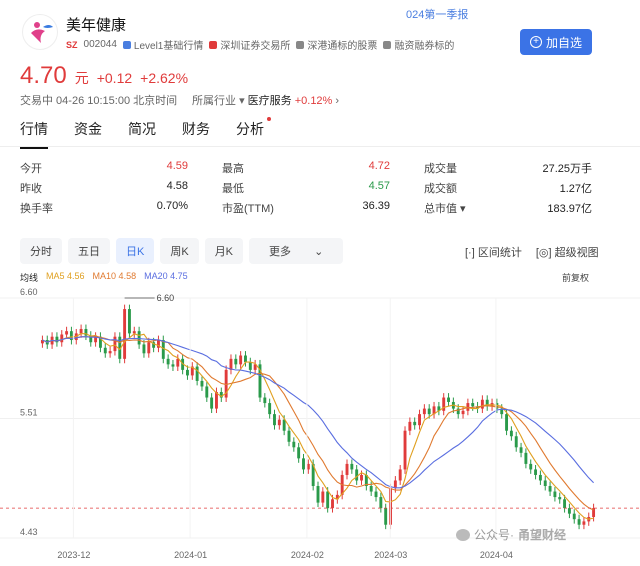 The height and width of the screenshot is (566, 640). I want to click on super-view-button: [◎] 超级视图, so click(567, 252).